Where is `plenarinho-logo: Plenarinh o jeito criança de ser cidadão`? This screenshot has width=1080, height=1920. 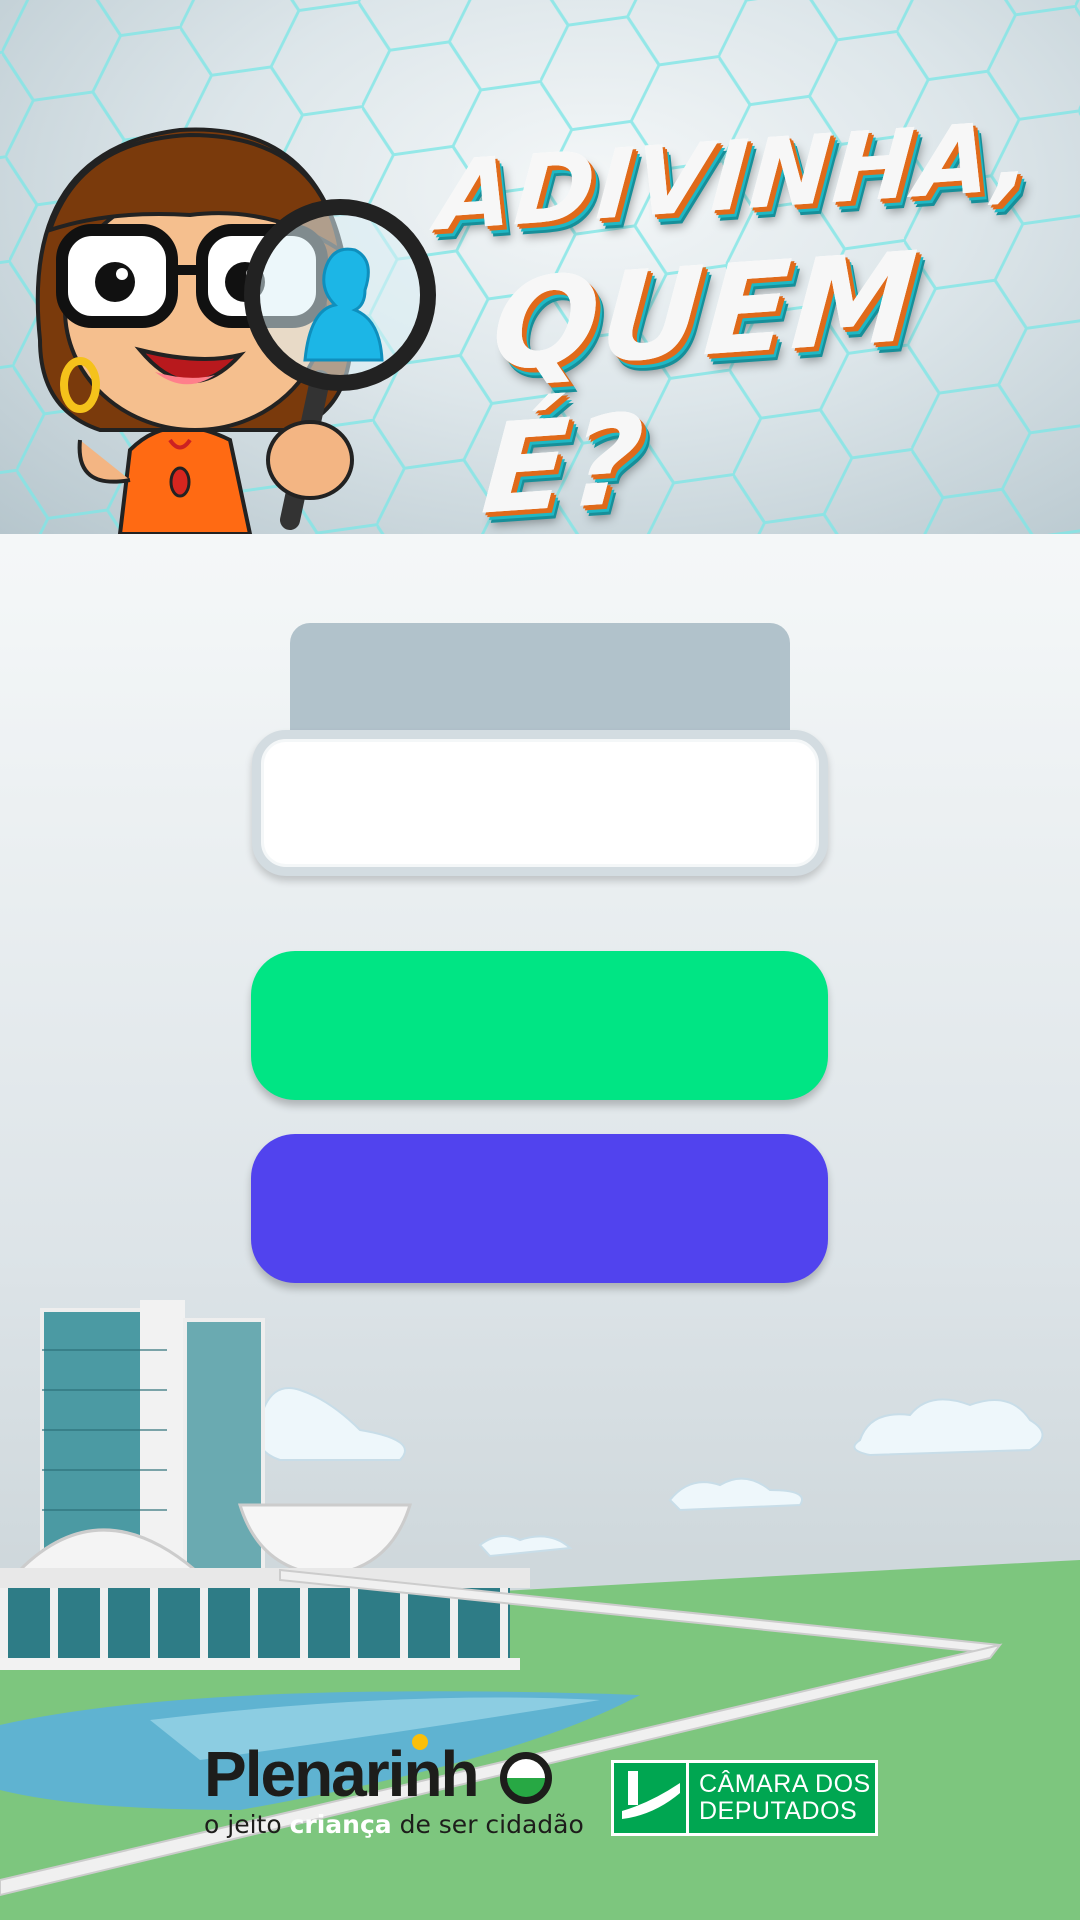 plenarinho-logo: Plenarinh o jeito criança de ser cidadão is located at coordinates (394, 1788).